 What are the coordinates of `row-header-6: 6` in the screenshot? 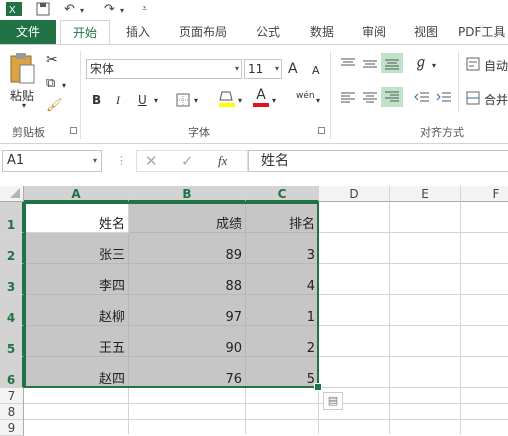 It's located at (12, 372).